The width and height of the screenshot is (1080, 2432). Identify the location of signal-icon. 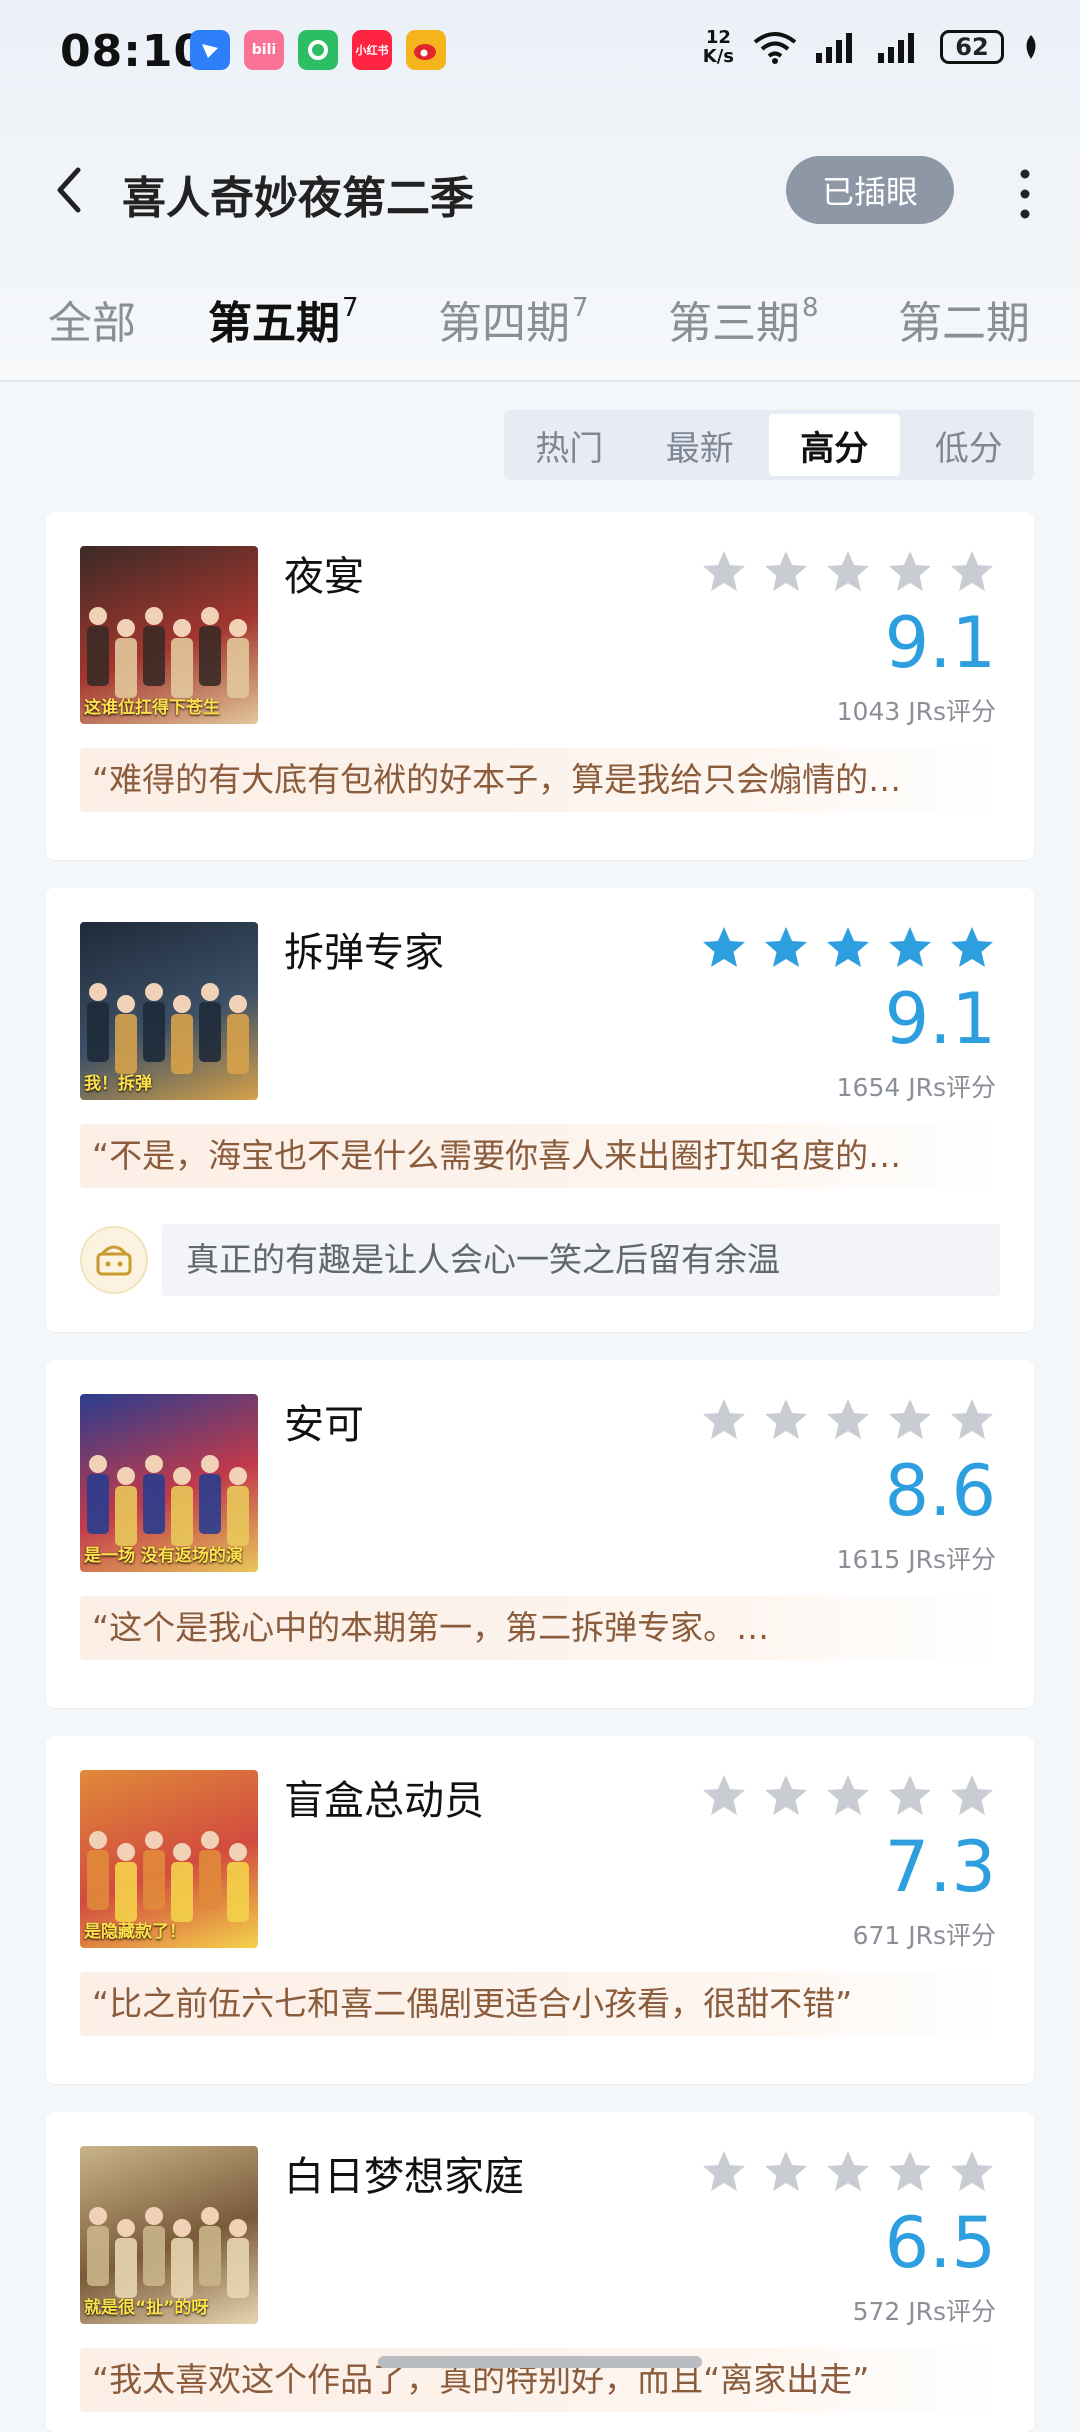
(834, 48).